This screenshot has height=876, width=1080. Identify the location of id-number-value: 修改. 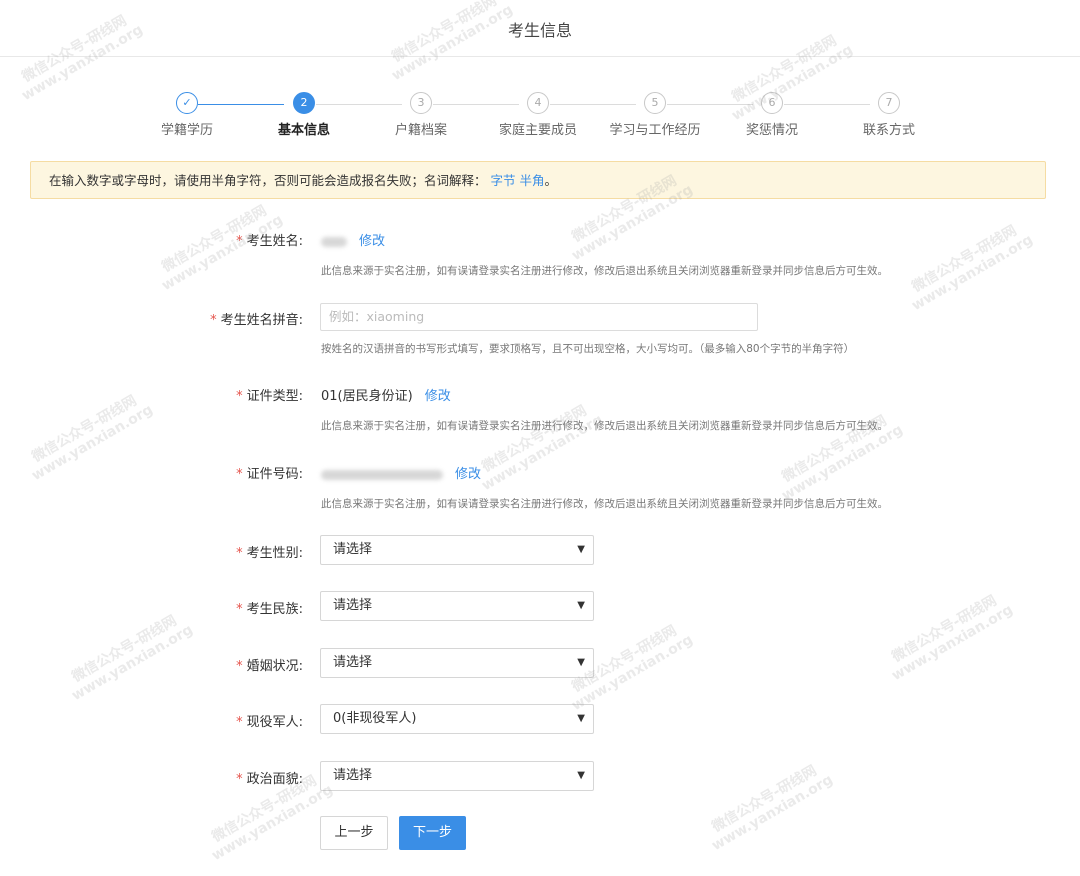
(401, 472).